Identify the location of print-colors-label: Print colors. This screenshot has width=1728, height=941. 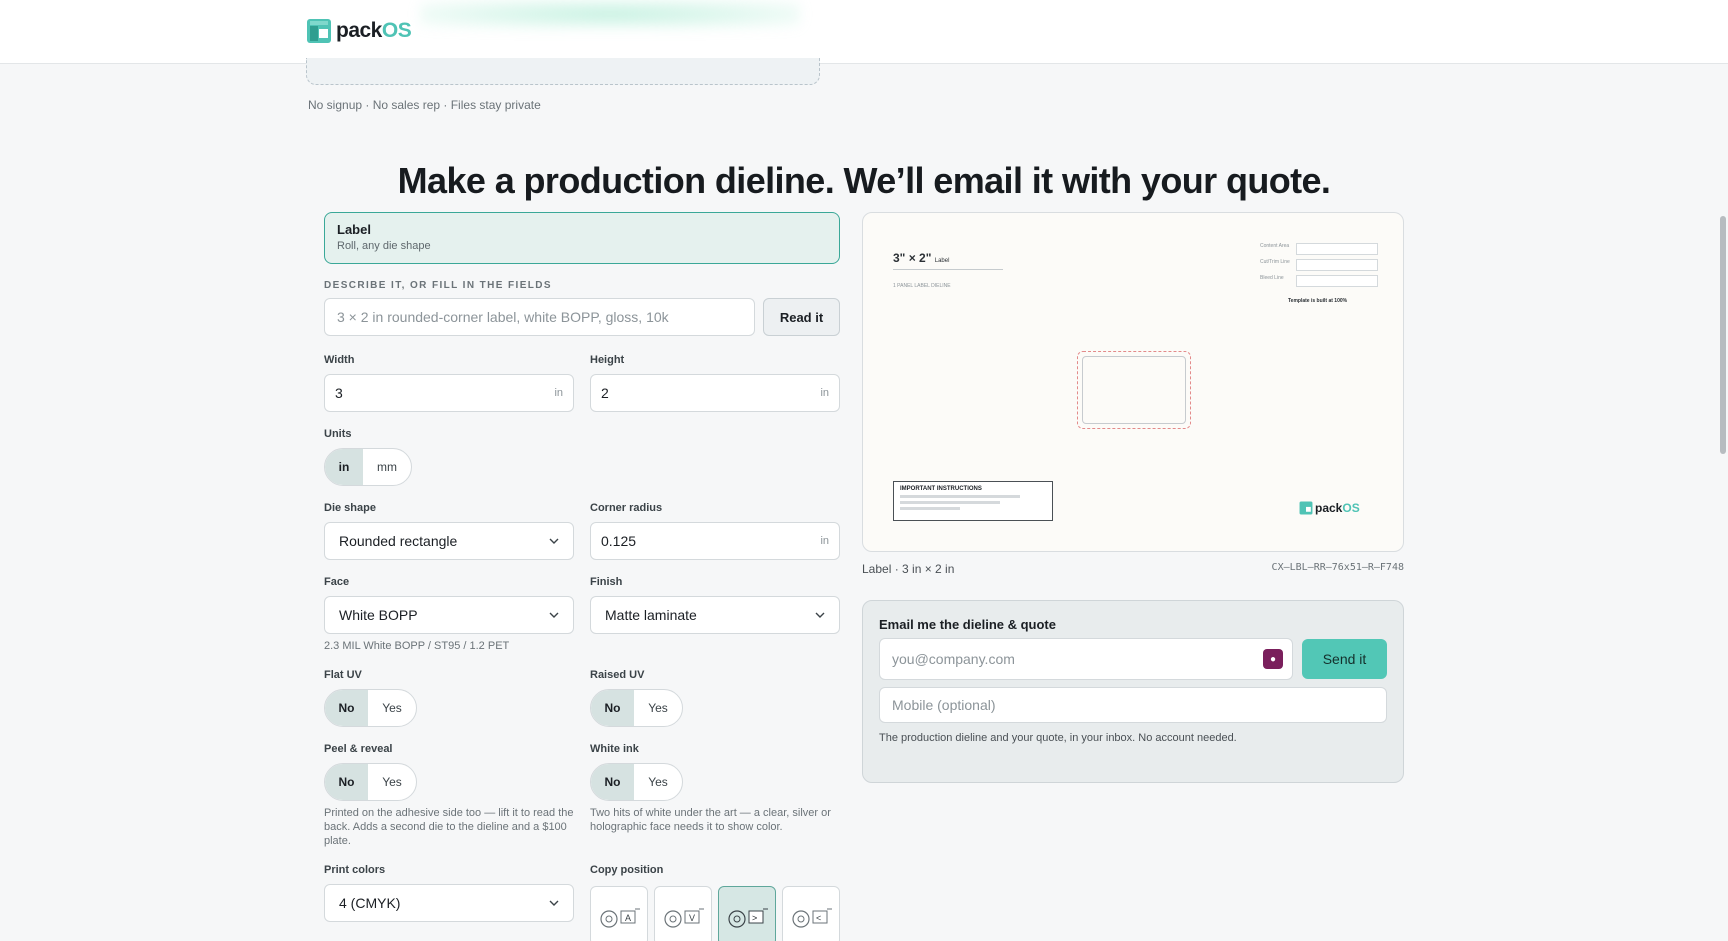
(355, 870).